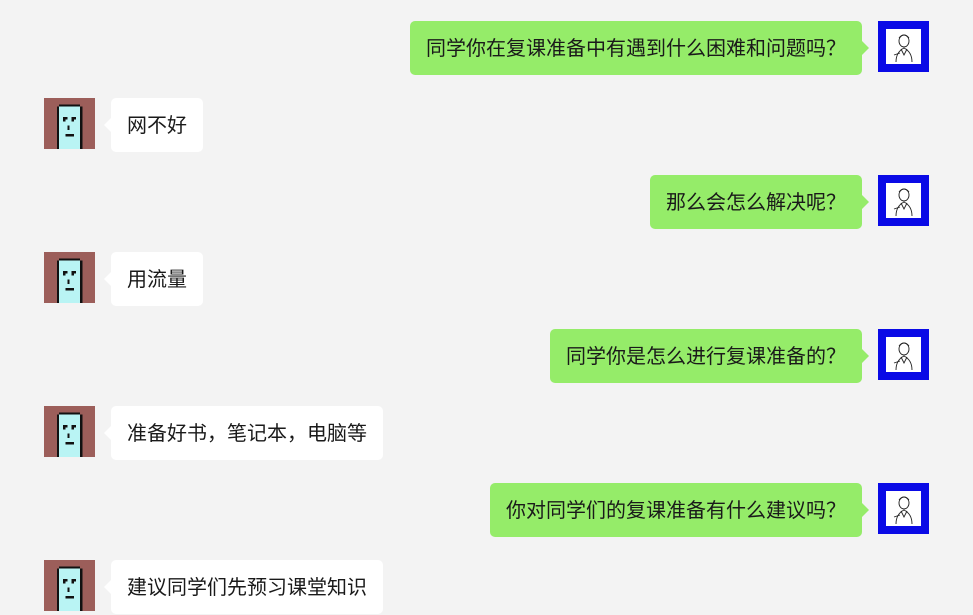 The height and width of the screenshot is (615, 973). What do you see at coordinates (486, 279) in the screenshot?
I see `message-row-other: 用流量` at bounding box center [486, 279].